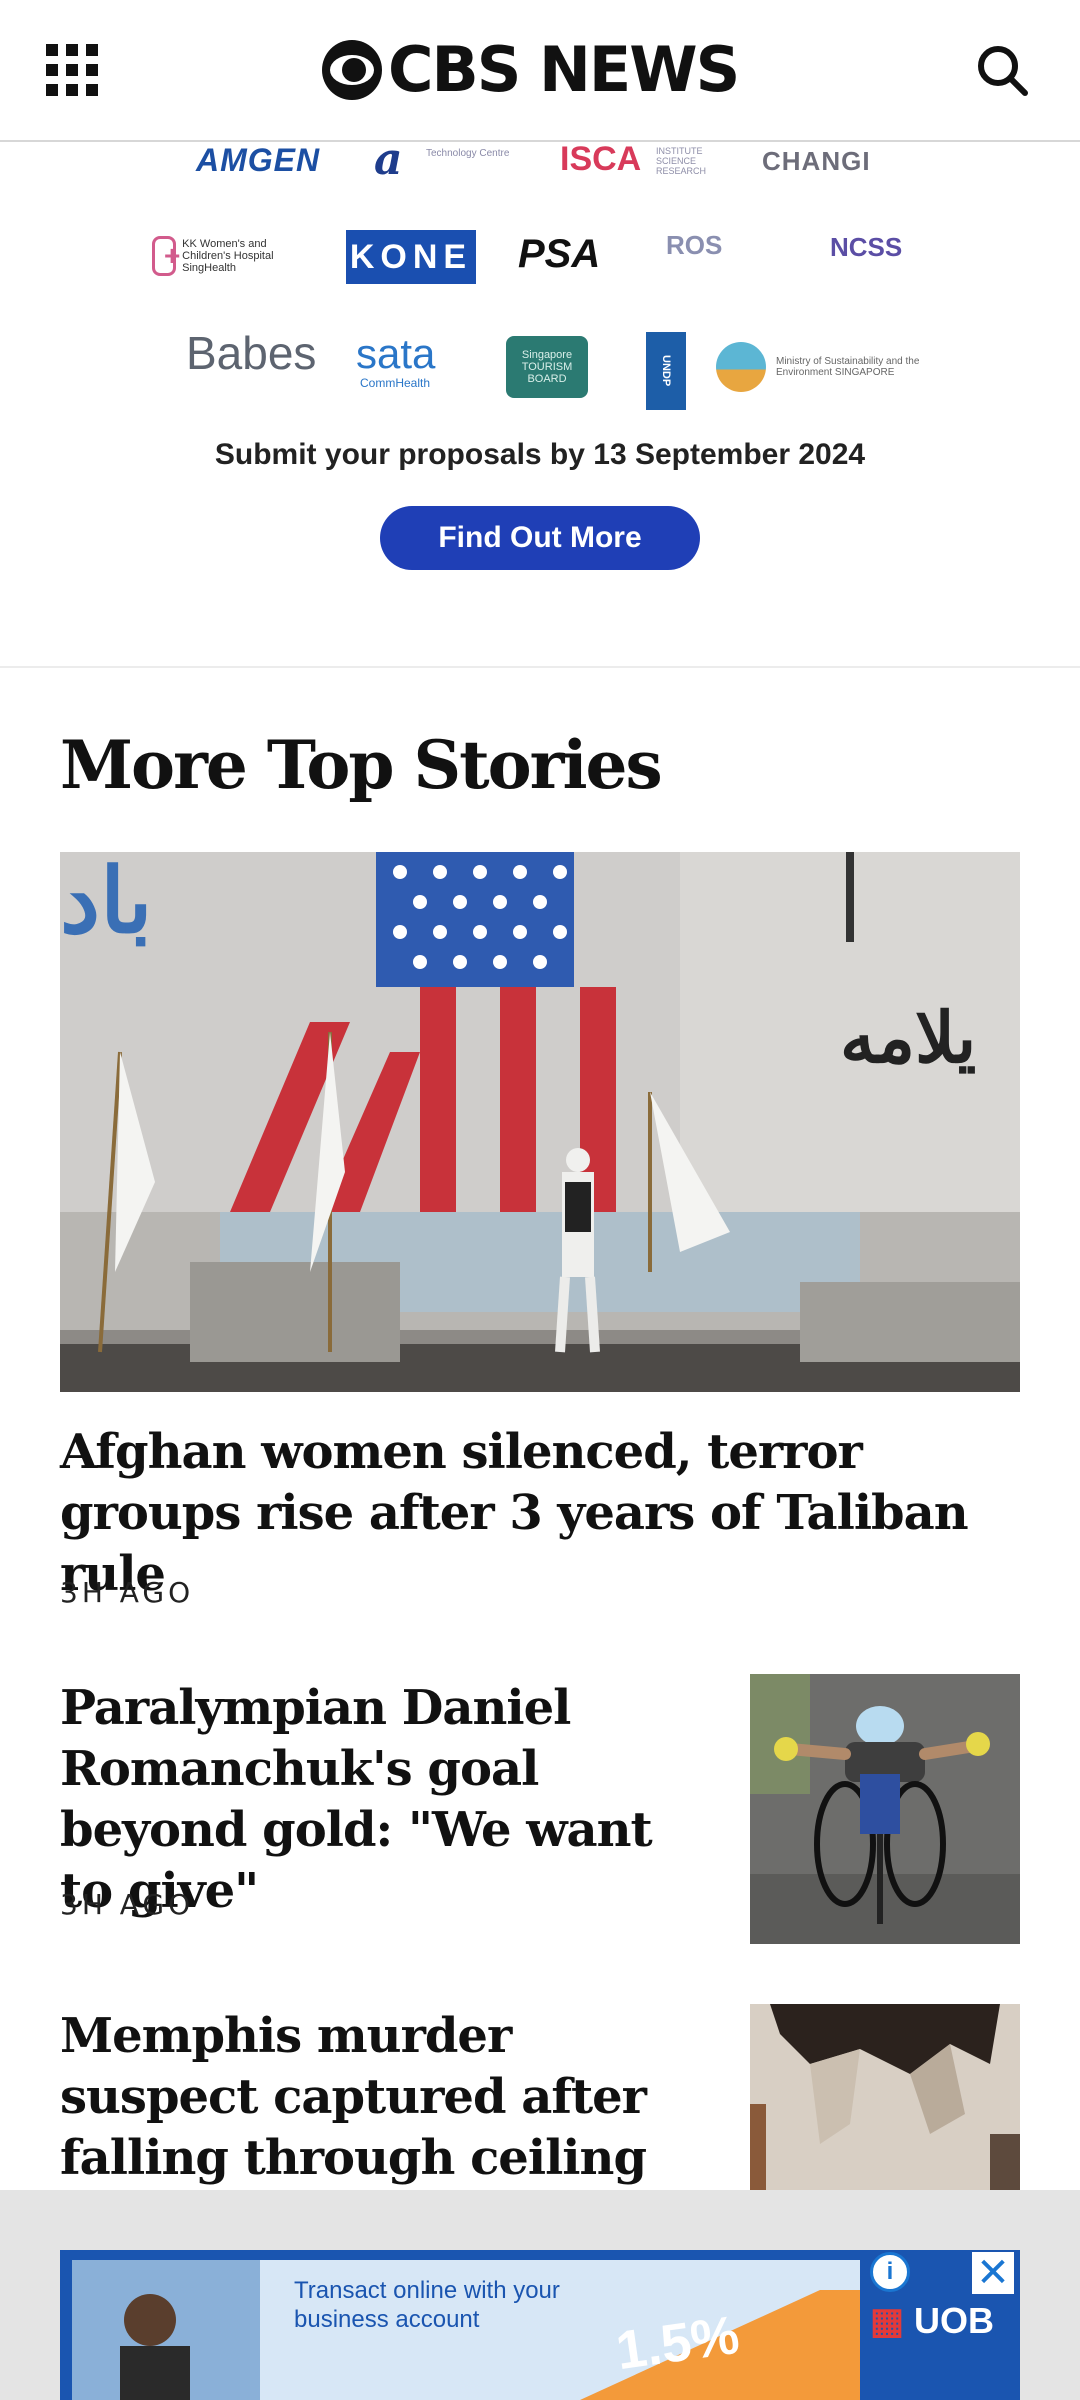  Describe the element at coordinates (352, 70) in the screenshot. I see `cbs-eye-icon` at that location.